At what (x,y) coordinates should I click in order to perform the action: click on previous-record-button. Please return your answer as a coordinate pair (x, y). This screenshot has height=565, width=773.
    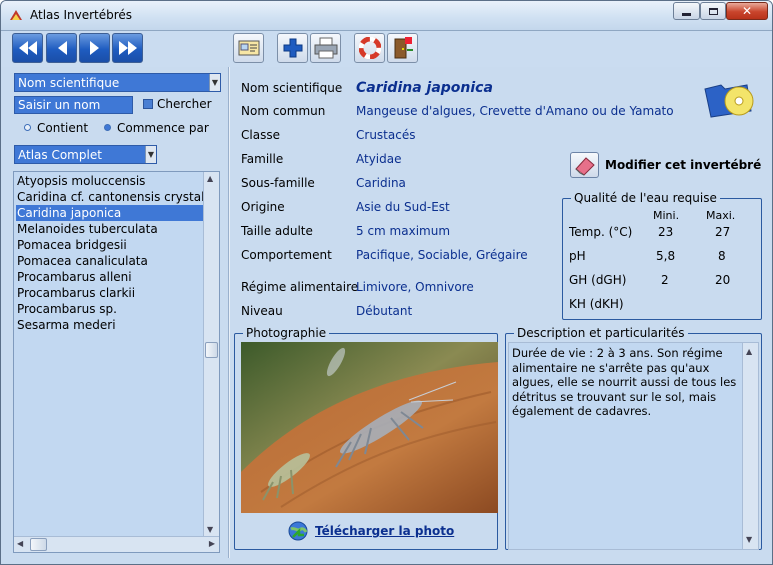
    Looking at the image, I should click on (61, 48).